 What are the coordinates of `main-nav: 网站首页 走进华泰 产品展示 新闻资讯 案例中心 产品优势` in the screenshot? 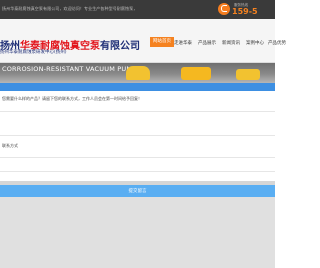 It's located at (143, 41).